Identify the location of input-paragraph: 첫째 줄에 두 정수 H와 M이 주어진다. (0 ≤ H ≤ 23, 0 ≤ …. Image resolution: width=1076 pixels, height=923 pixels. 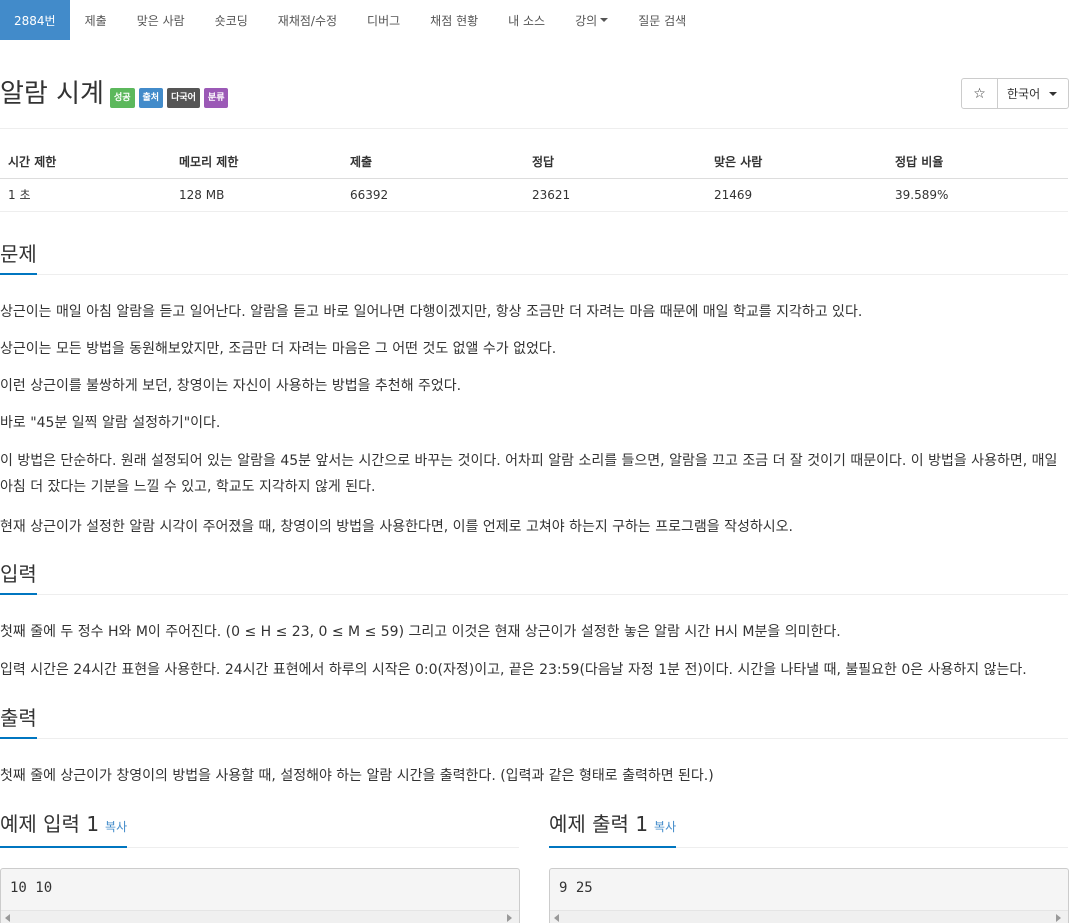
(420, 632).